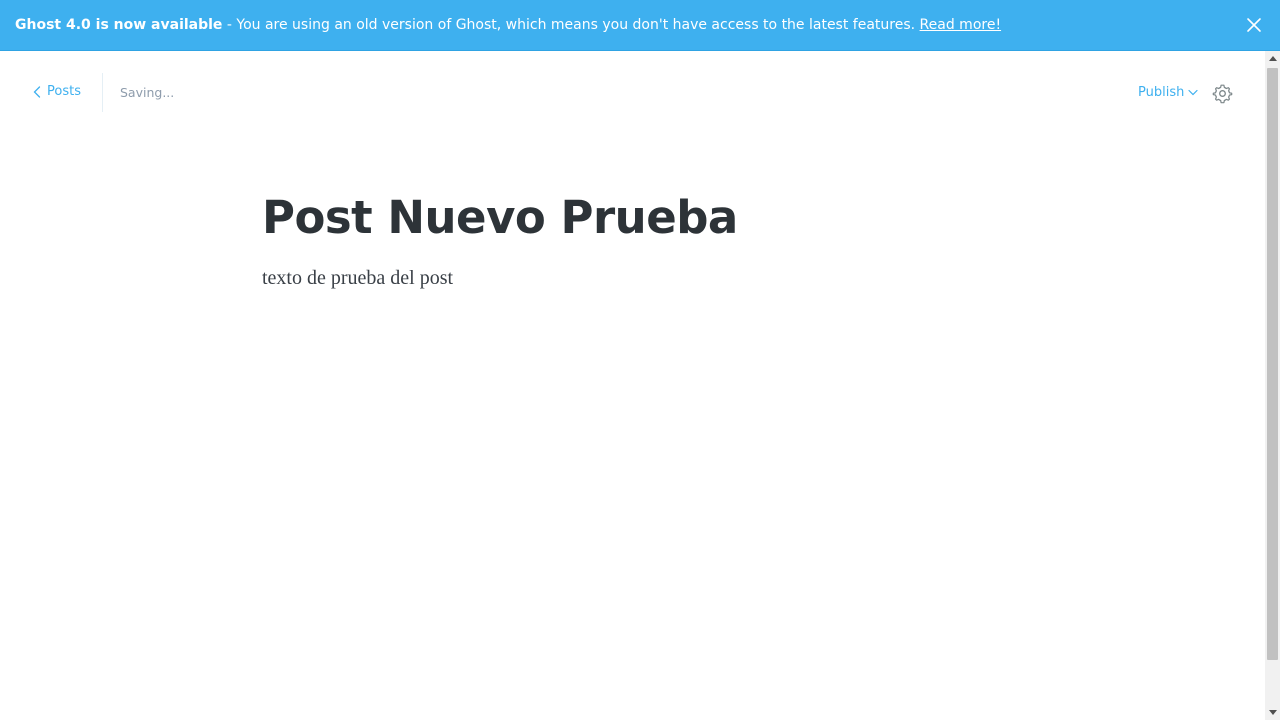  I want to click on vertical-scrollbar, so click(1272, 385).